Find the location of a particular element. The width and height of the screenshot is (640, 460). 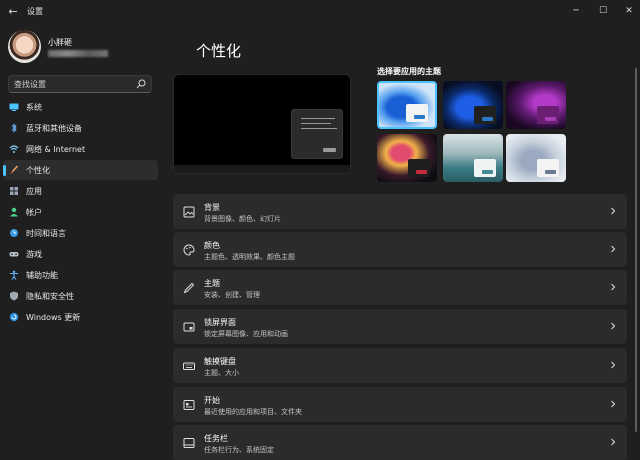

sidebar-item-label: 网络 & Internet is located at coordinates (56, 149).